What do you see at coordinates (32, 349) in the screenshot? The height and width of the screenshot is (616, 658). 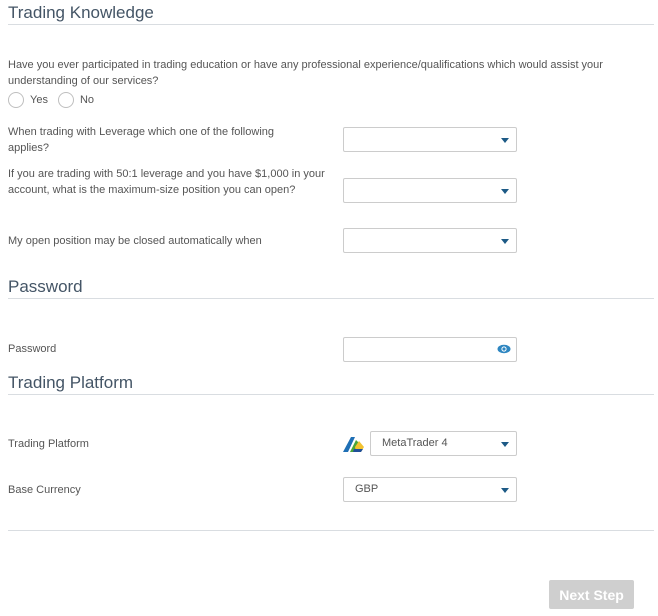 I see `password-label: Password` at bounding box center [32, 349].